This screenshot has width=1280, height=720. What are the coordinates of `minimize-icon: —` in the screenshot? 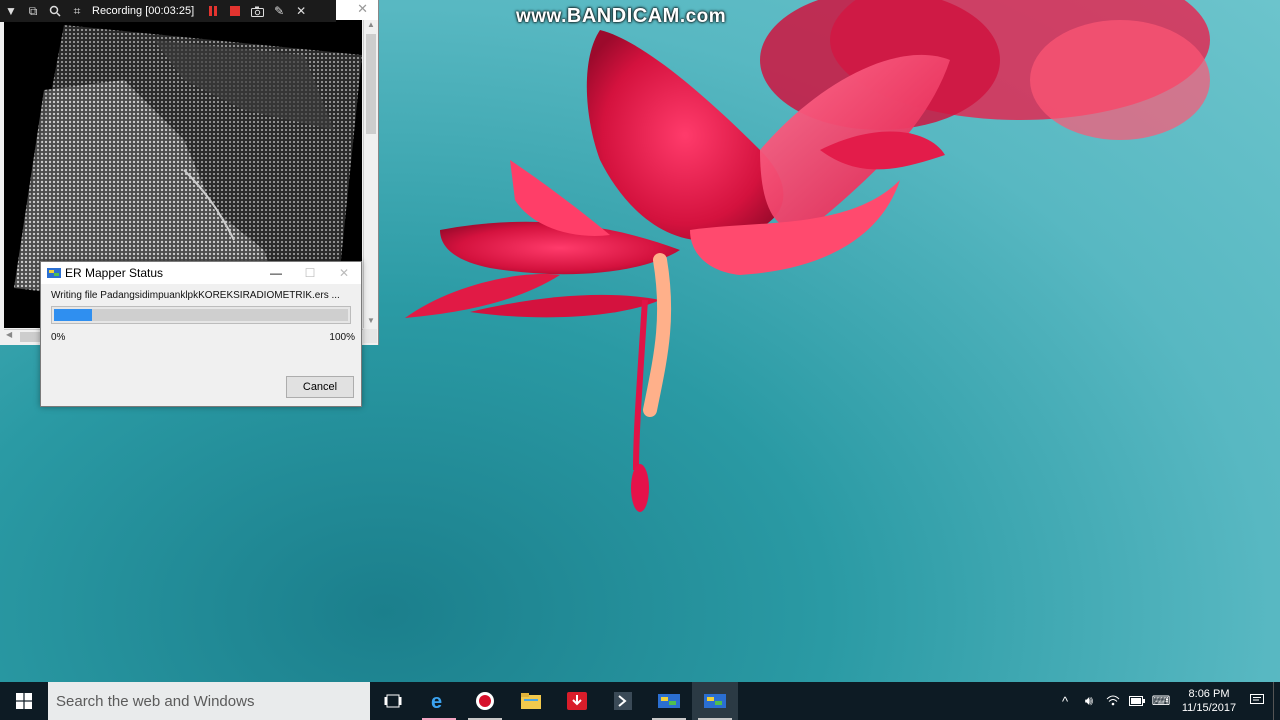 It's located at (276, 273).